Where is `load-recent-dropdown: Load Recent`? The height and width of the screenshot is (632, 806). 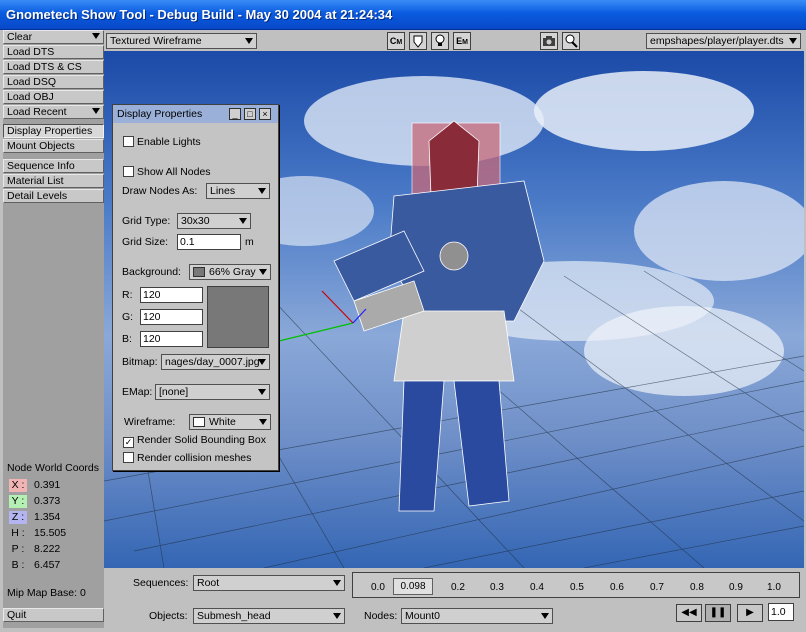
load-recent-dropdown: Load Recent is located at coordinates (53, 112).